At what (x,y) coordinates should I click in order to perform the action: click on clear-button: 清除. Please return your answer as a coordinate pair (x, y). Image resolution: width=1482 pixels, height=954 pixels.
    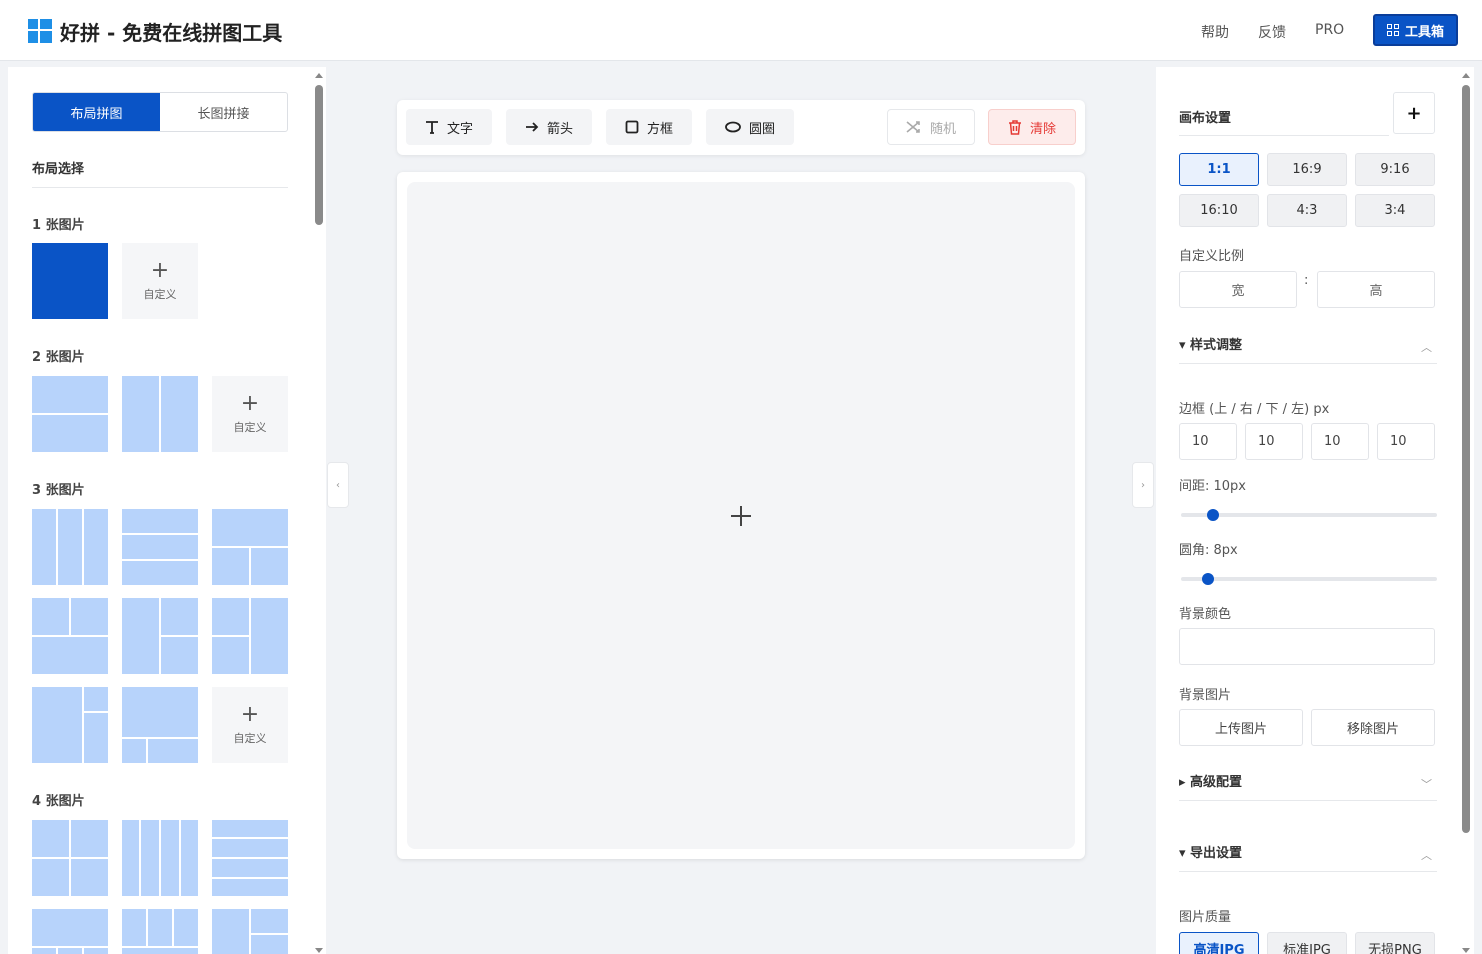
    Looking at the image, I should click on (1032, 127).